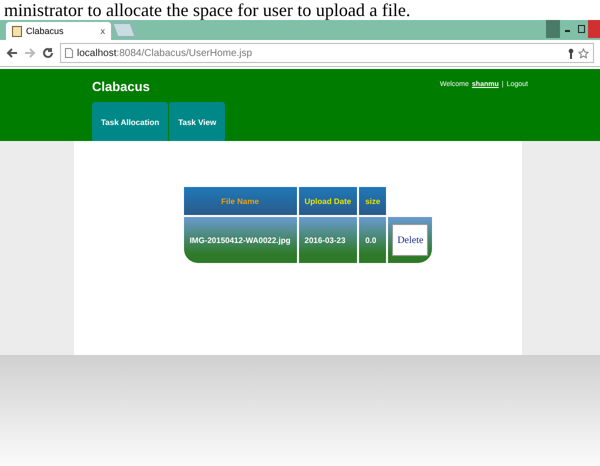  I want to click on star-icon, so click(583, 53).